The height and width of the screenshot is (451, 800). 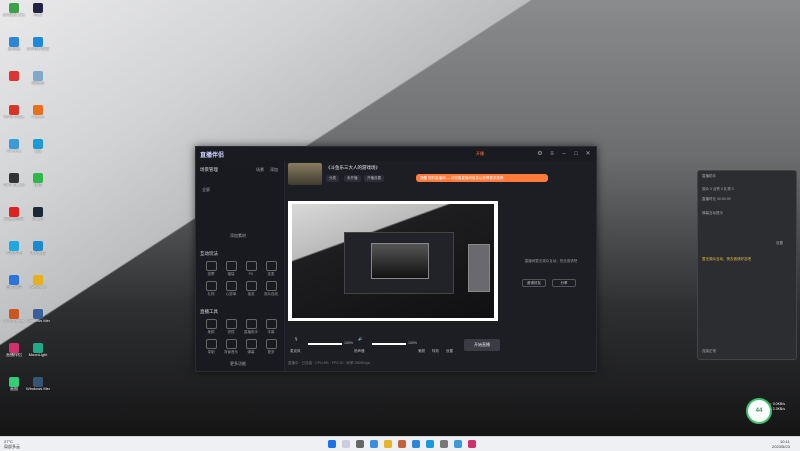 I want to click on start-live-button: 开始直播, so click(x=482, y=345).